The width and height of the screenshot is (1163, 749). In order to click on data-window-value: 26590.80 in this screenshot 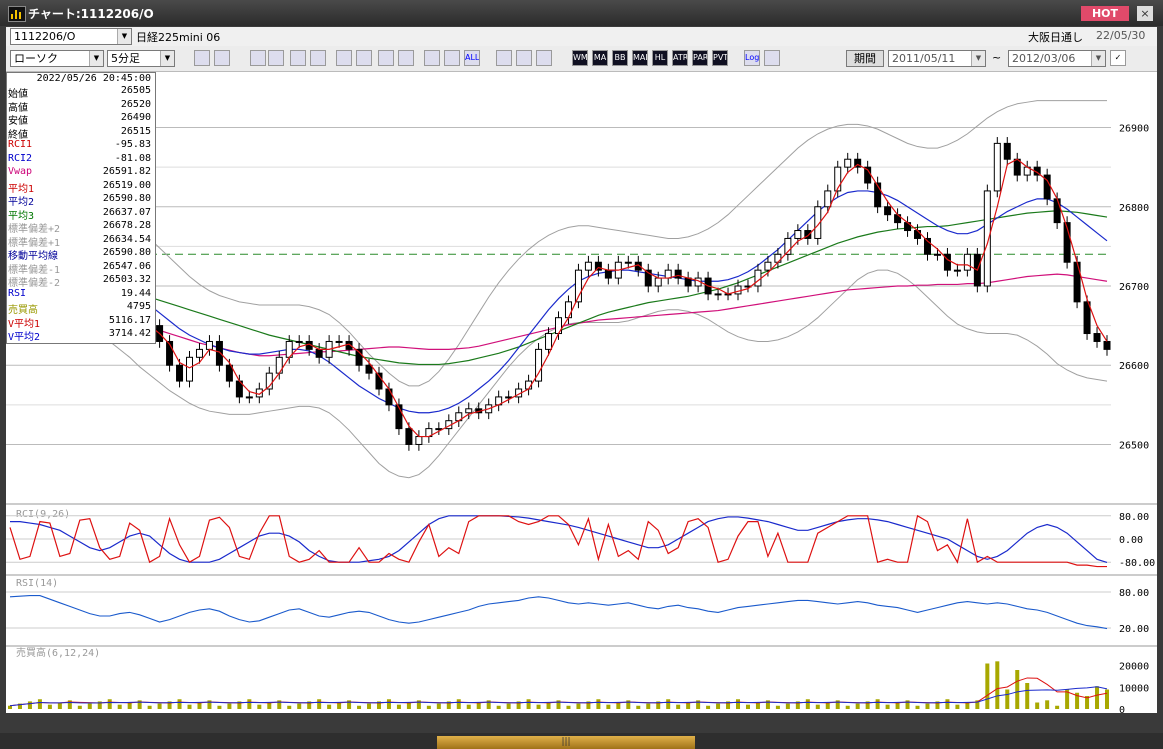, I will do `click(126, 198)`.